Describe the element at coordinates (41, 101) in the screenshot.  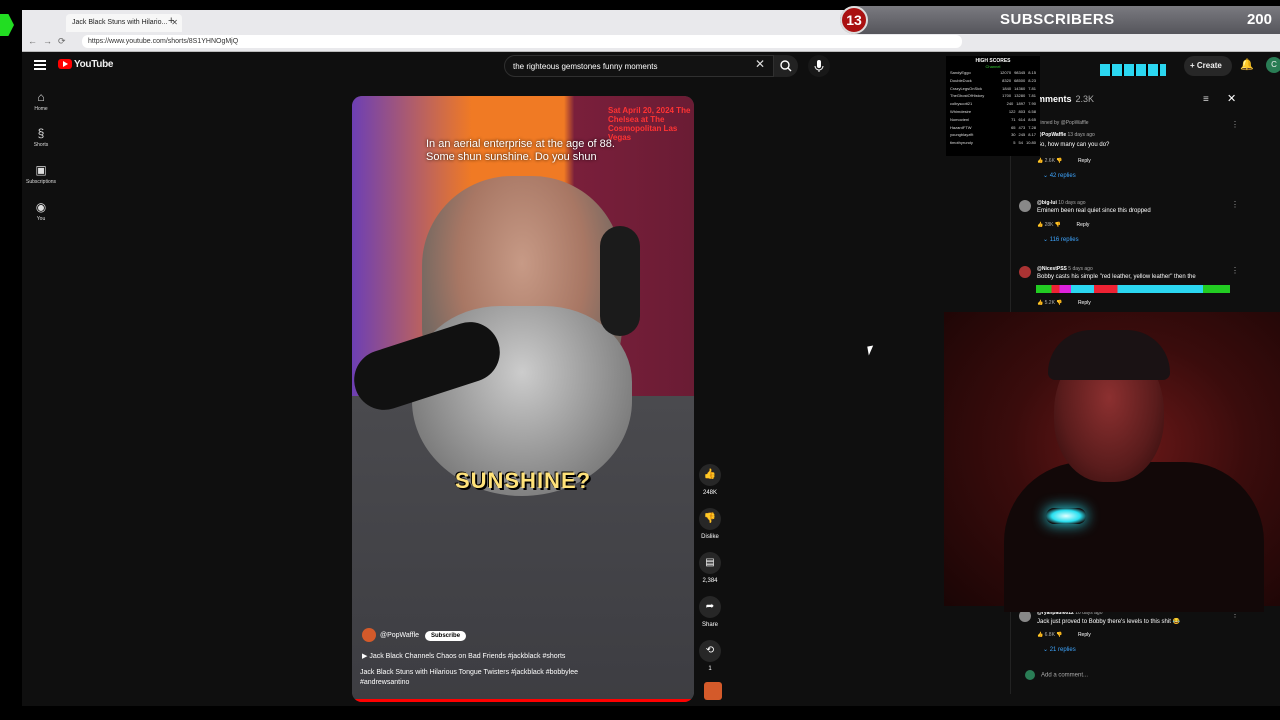
I see `sidebar-item-home: ⌂ Home` at that location.